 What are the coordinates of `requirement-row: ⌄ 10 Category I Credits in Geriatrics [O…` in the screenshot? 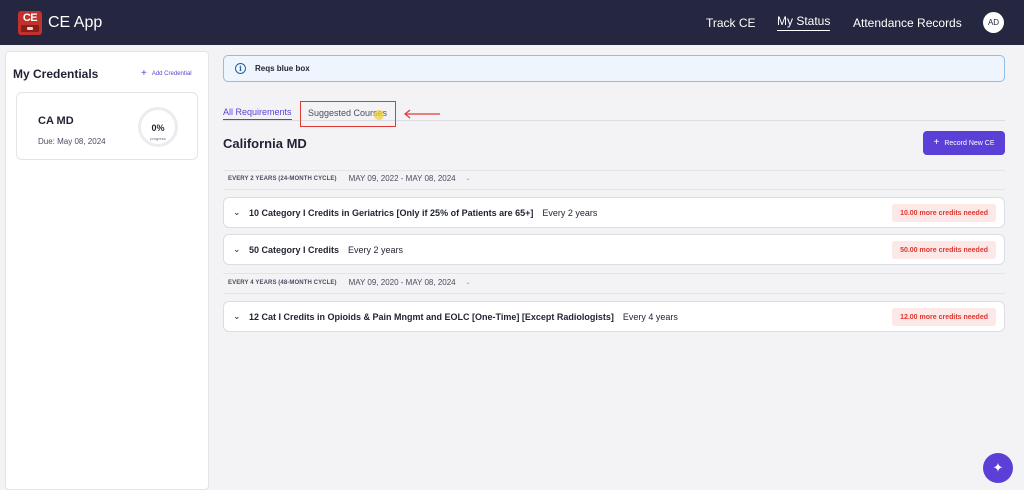 It's located at (614, 212).